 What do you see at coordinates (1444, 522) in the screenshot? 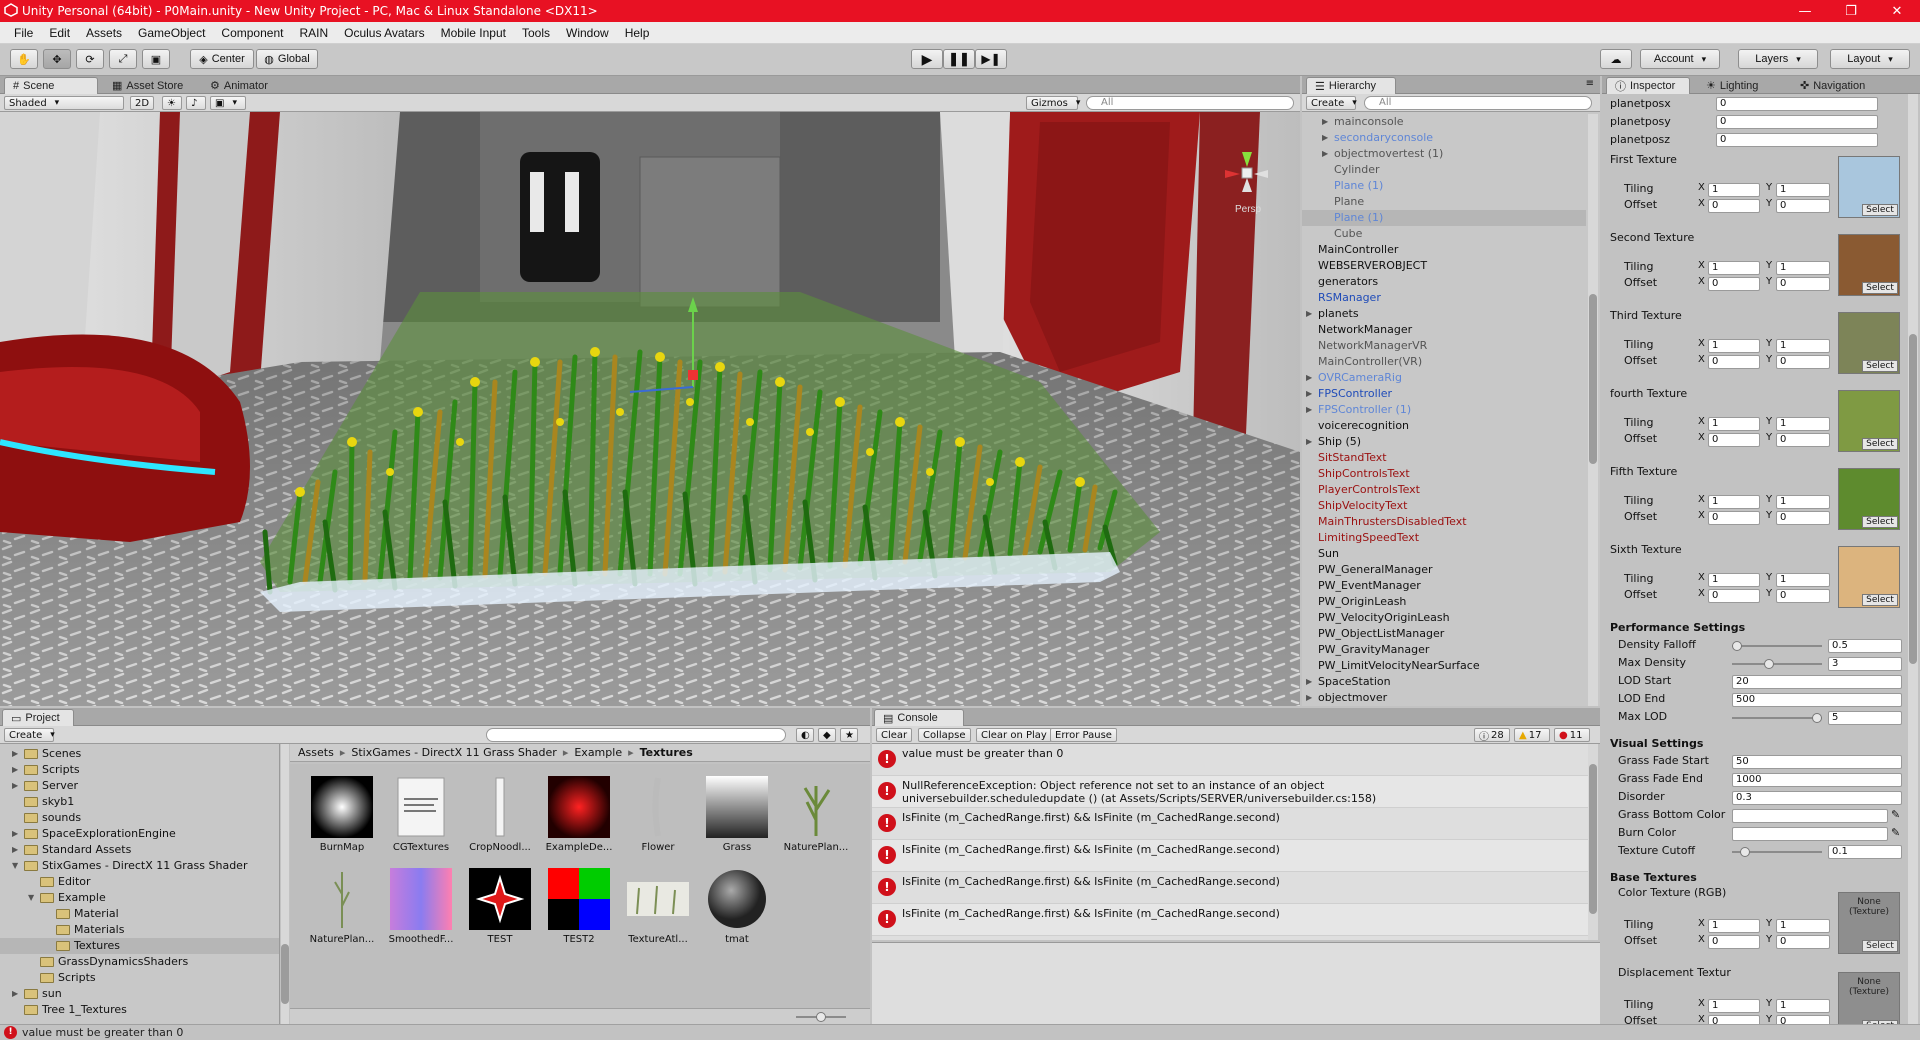
I see `hierarchy-item: MainThrustersDisabledText` at bounding box center [1444, 522].